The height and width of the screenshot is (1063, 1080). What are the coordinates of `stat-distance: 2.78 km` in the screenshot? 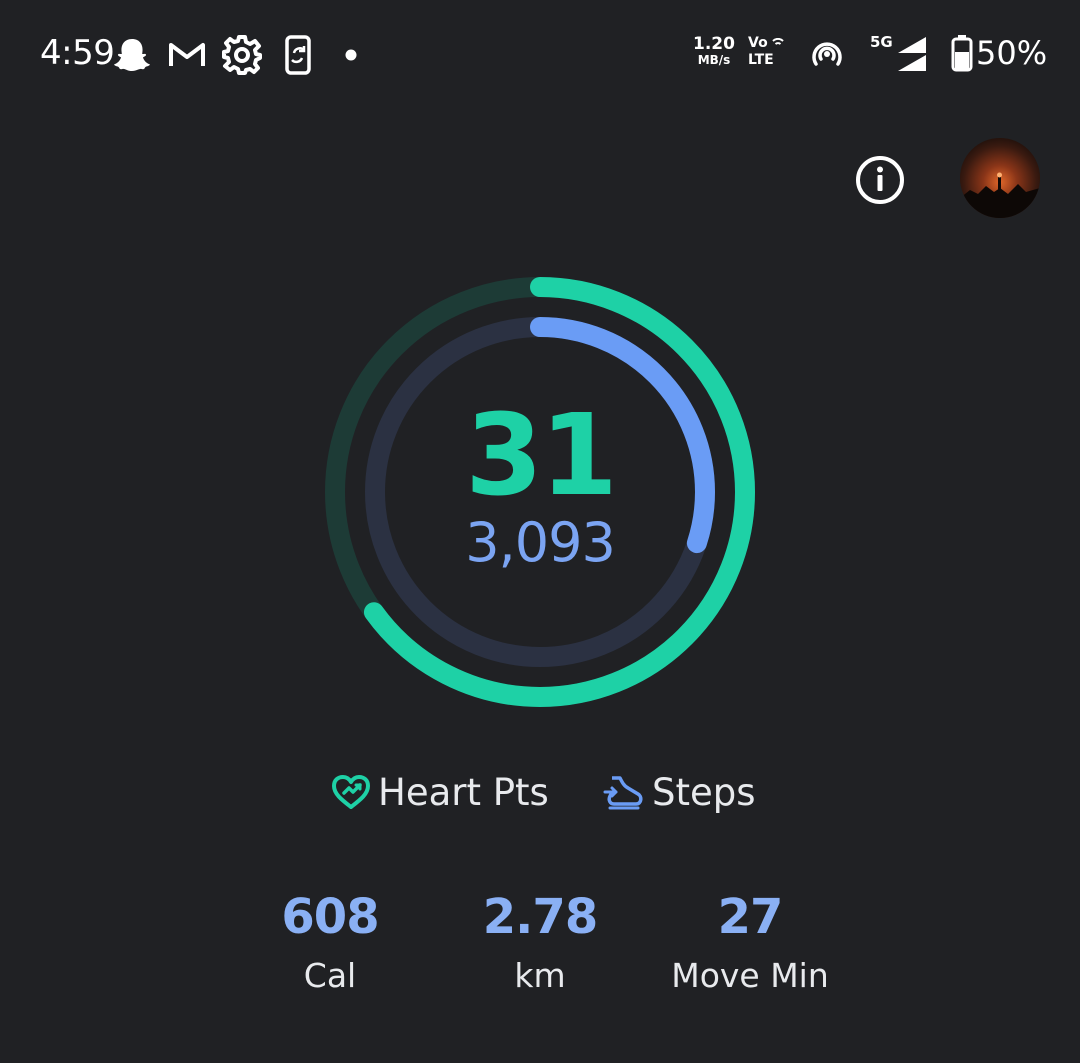 It's located at (540, 942).